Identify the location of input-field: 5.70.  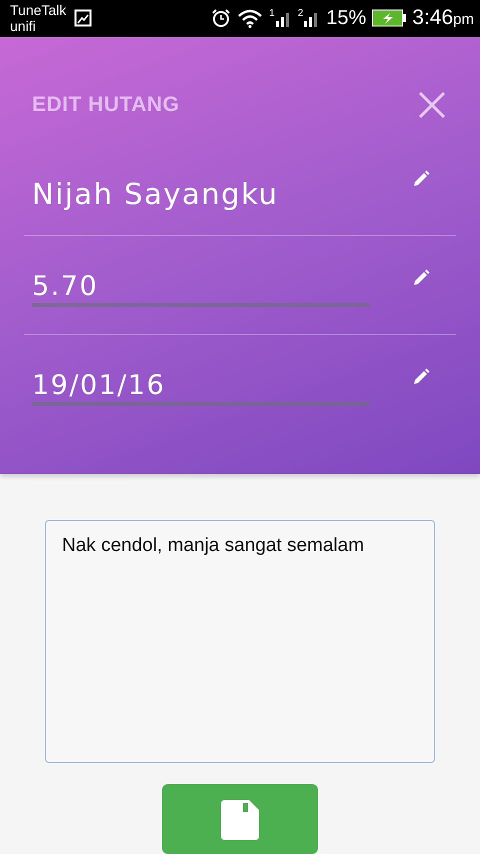
(201, 288).